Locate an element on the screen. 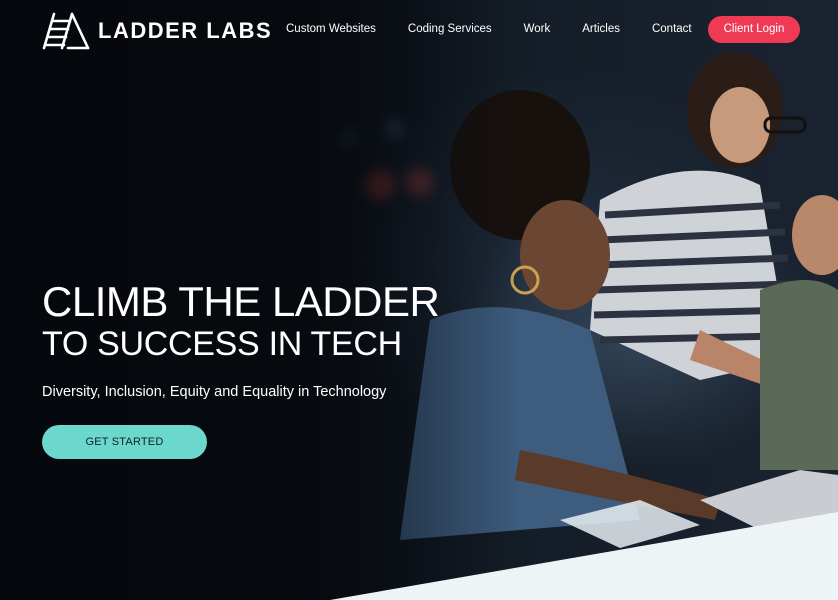 The width and height of the screenshot is (838, 600). hero-title: CLIMB THE LADDER is located at coordinates (241, 301).